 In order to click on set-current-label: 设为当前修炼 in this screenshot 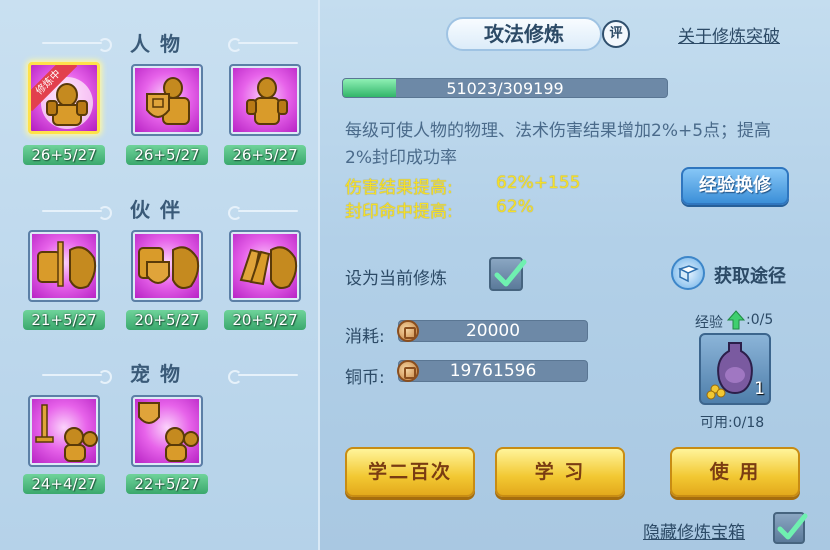, I will do `click(396, 279)`.